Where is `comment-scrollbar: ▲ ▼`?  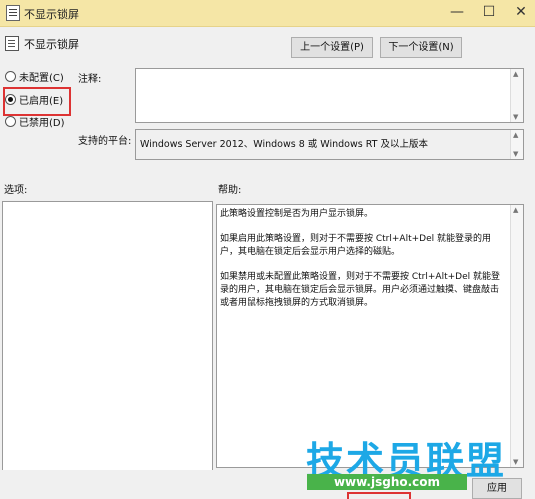 comment-scrollbar: ▲ ▼ is located at coordinates (516, 95).